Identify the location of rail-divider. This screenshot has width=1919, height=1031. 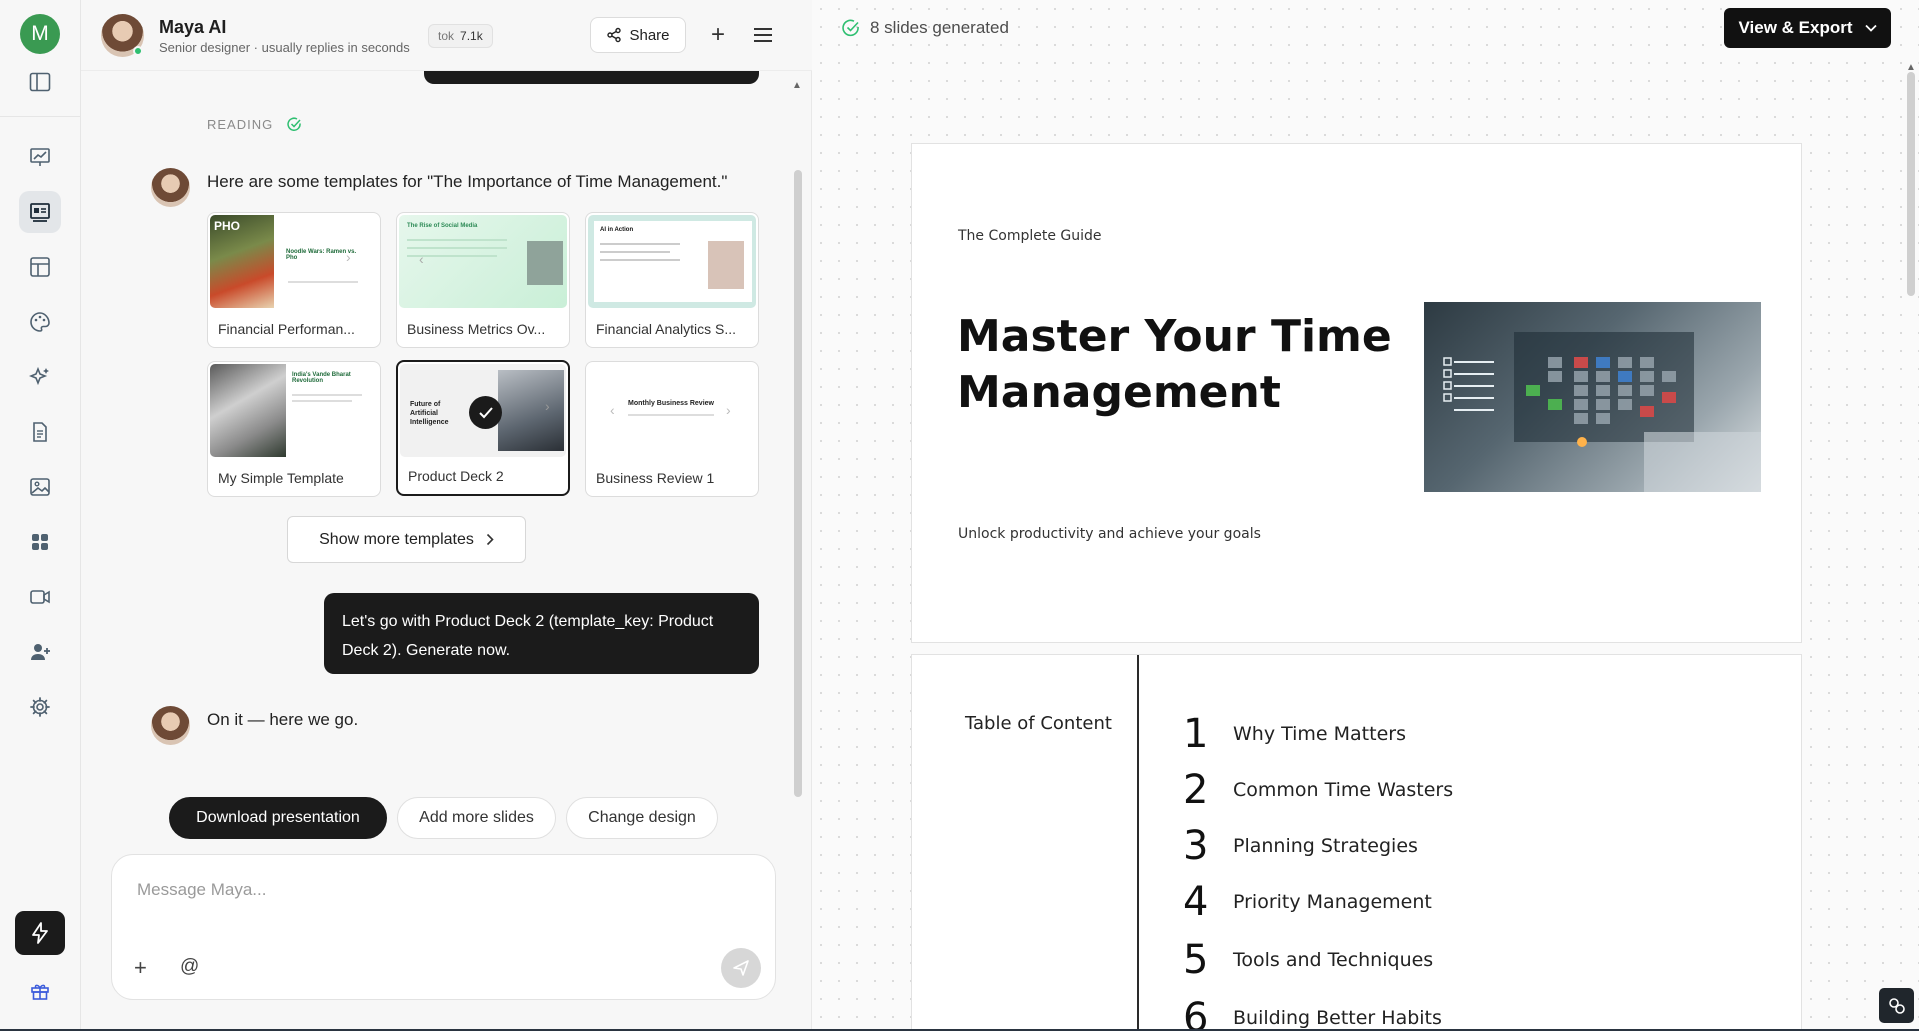
(40, 116).